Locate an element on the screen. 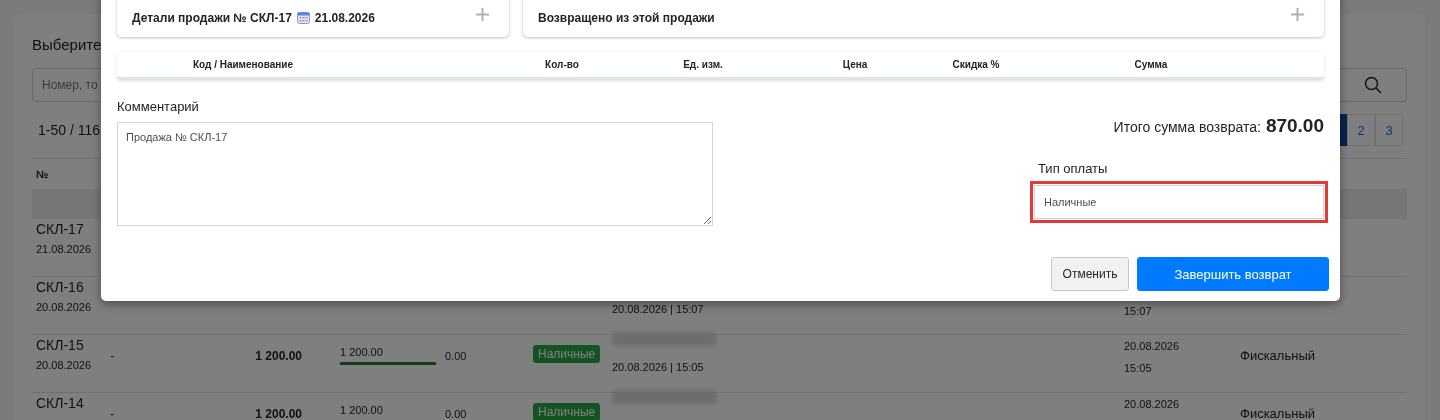 Image resolution: width=1440 pixels, height=420 pixels. column-header: Кол-во is located at coordinates (562, 64).